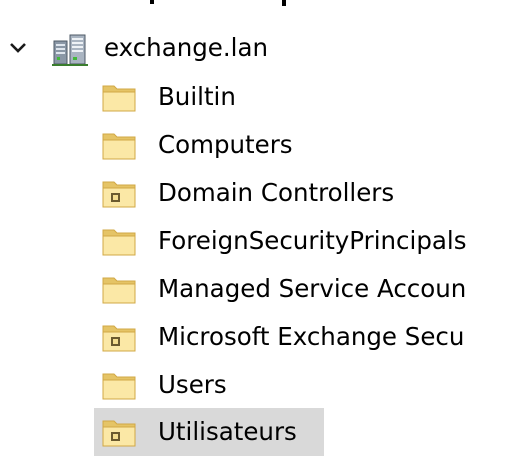 The width and height of the screenshot is (507, 466). What do you see at coordinates (18, 48) in the screenshot?
I see `chevron-down-icon` at bounding box center [18, 48].